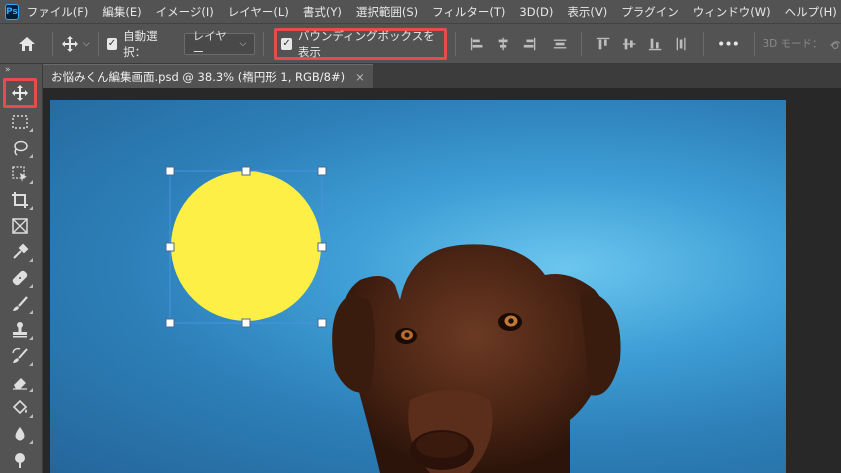 This screenshot has height=473, width=841. What do you see at coordinates (560, 44) in the screenshot?
I see `distribute-horizontal-icon` at bounding box center [560, 44].